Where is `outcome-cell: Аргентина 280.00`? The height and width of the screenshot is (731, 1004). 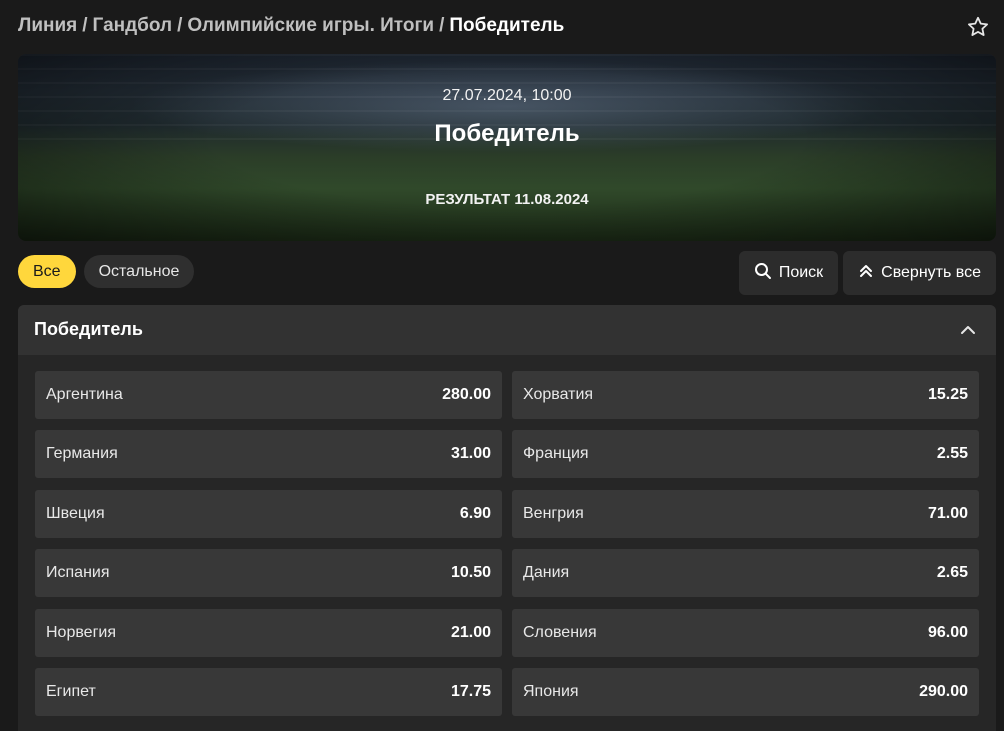
outcome-cell: Аргентина 280.00 is located at coordinates (268, 395).